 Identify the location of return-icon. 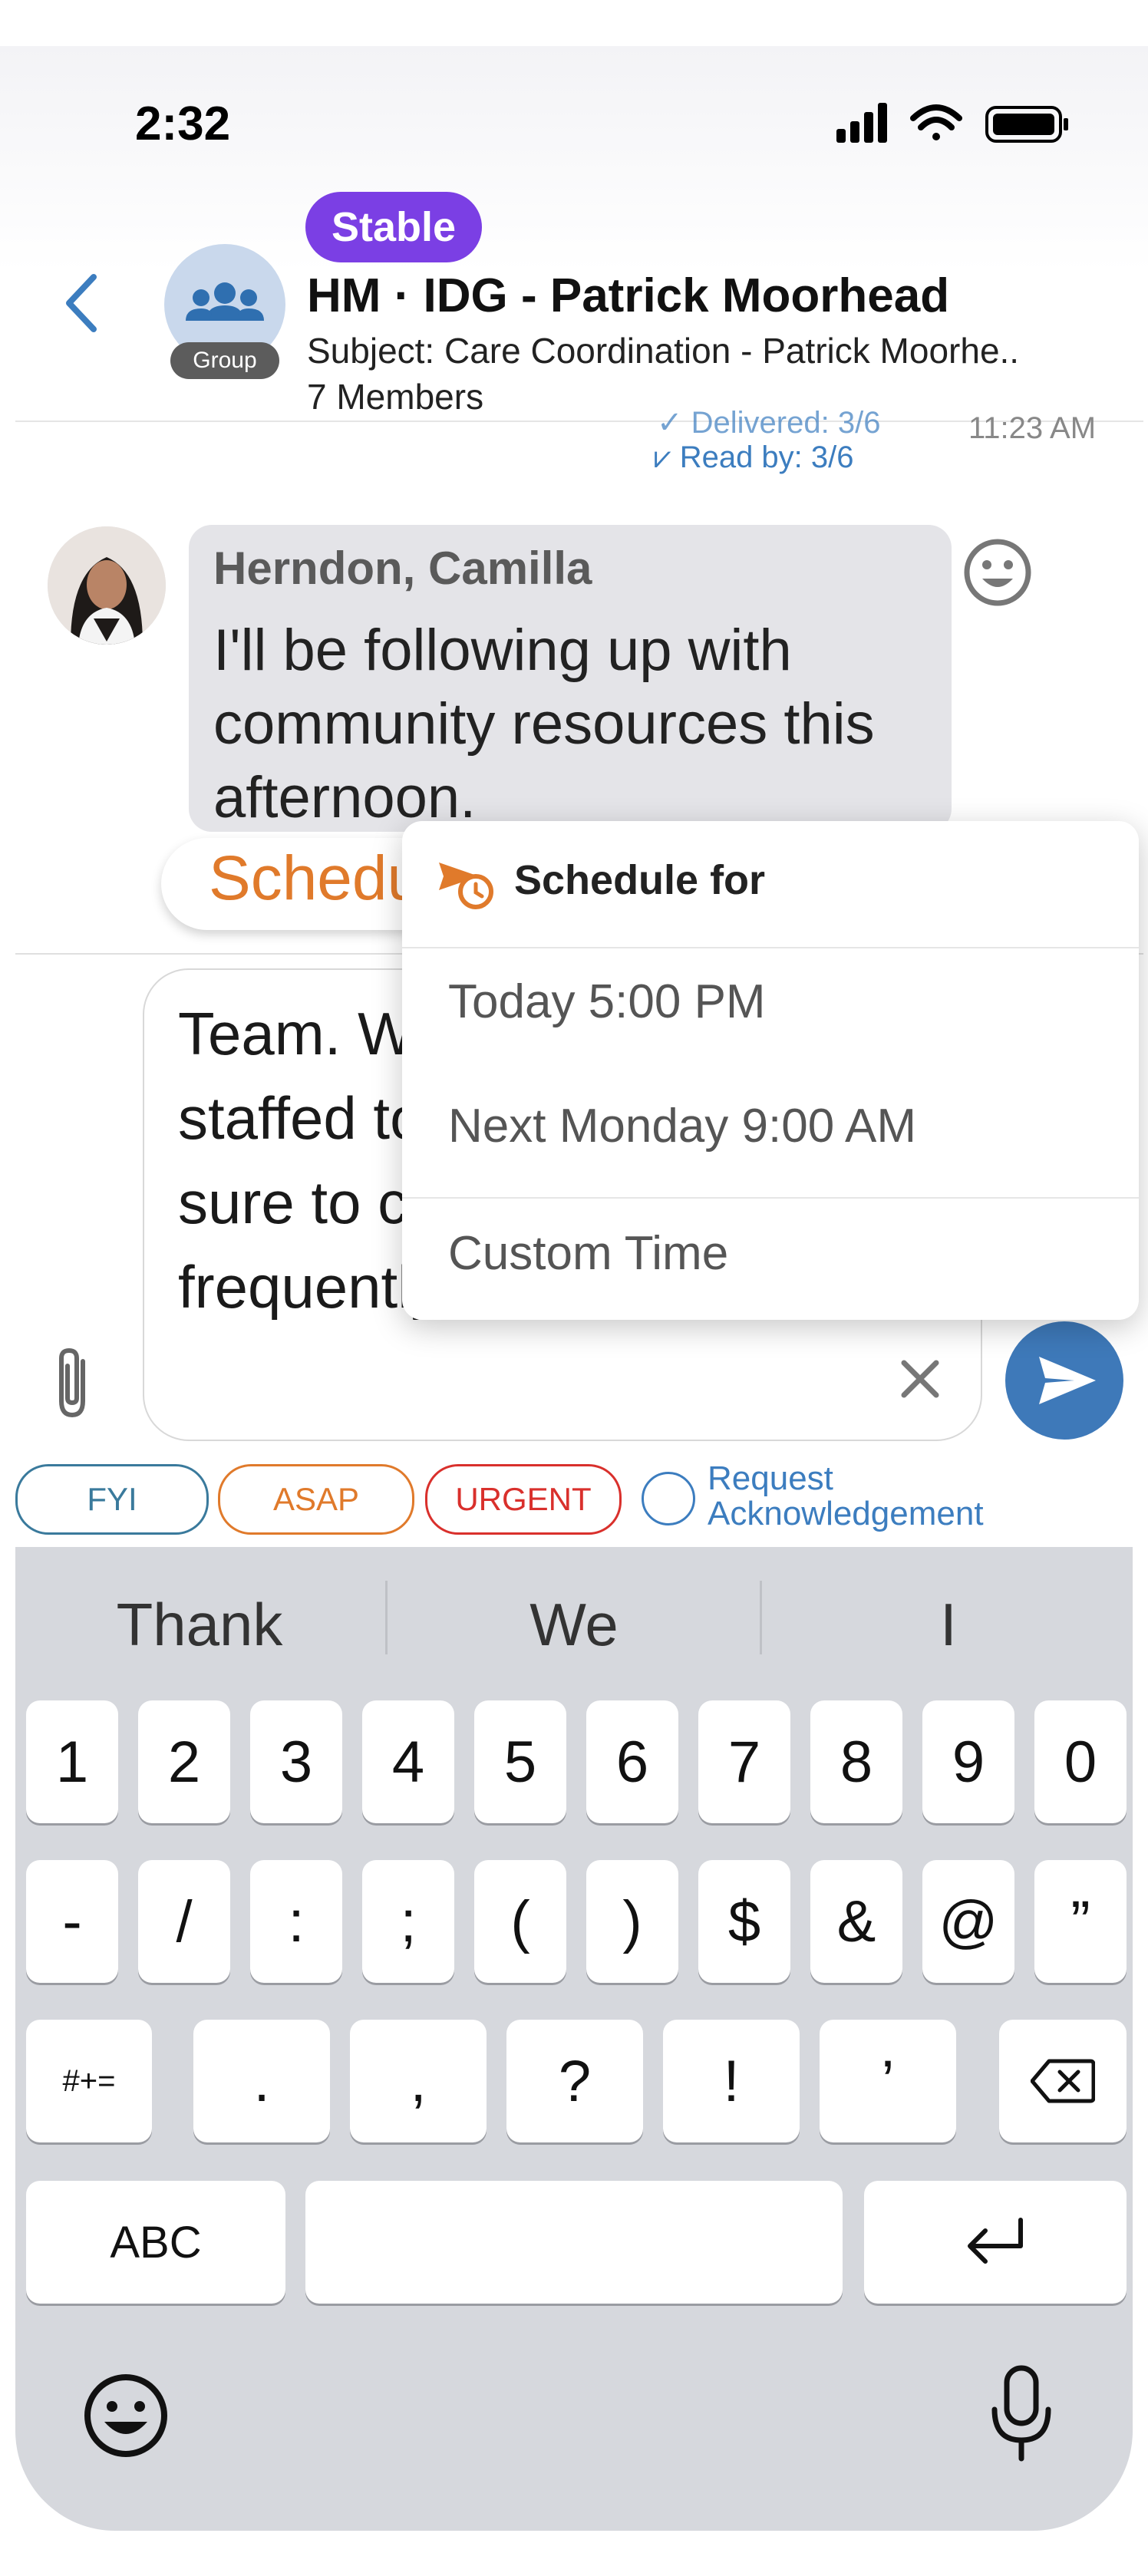
(995, 2241).